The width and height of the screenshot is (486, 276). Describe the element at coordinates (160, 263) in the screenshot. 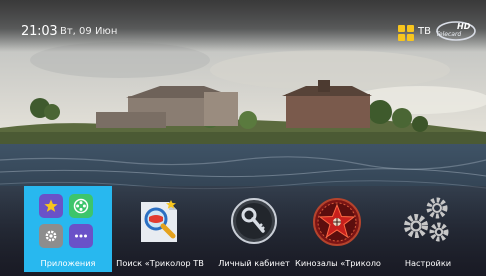

I see `menu-item-label: Поиск «Триколор ТВ` at that location.